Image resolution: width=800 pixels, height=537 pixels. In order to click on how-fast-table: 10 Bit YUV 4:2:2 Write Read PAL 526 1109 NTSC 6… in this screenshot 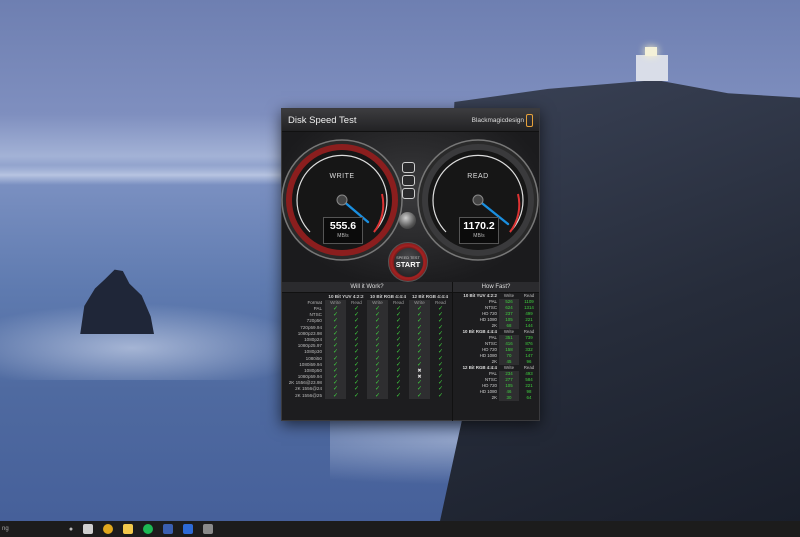, I will do `click(496, 347)`.